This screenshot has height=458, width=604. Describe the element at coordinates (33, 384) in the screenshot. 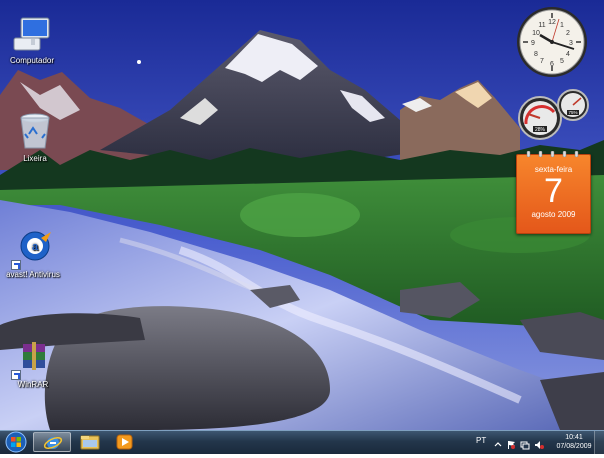

I see `desktop-icon-label: WinRAR` at that location.